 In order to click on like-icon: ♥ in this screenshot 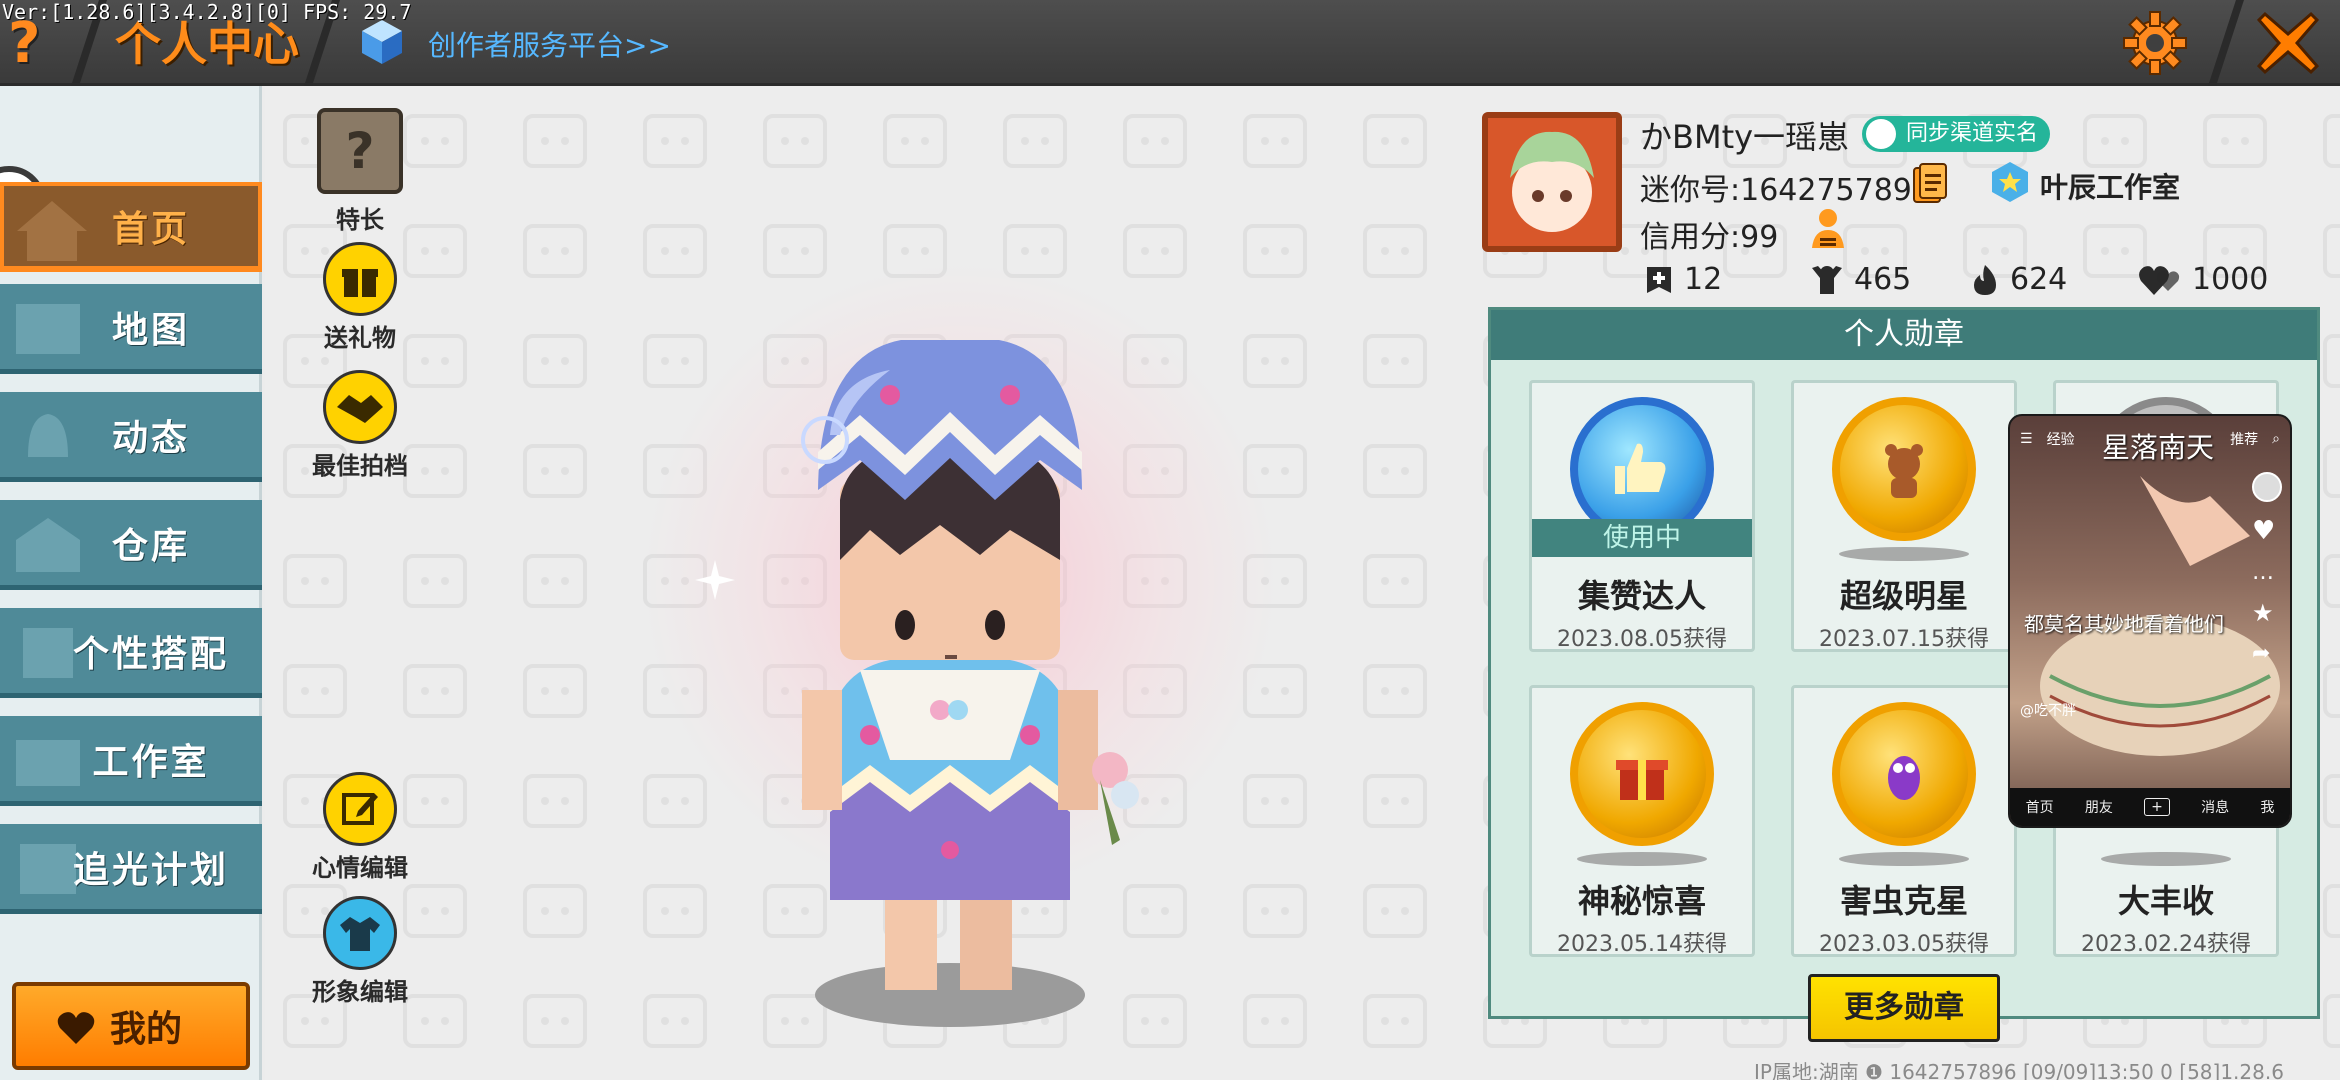, I will do `click(2268, 531)`.